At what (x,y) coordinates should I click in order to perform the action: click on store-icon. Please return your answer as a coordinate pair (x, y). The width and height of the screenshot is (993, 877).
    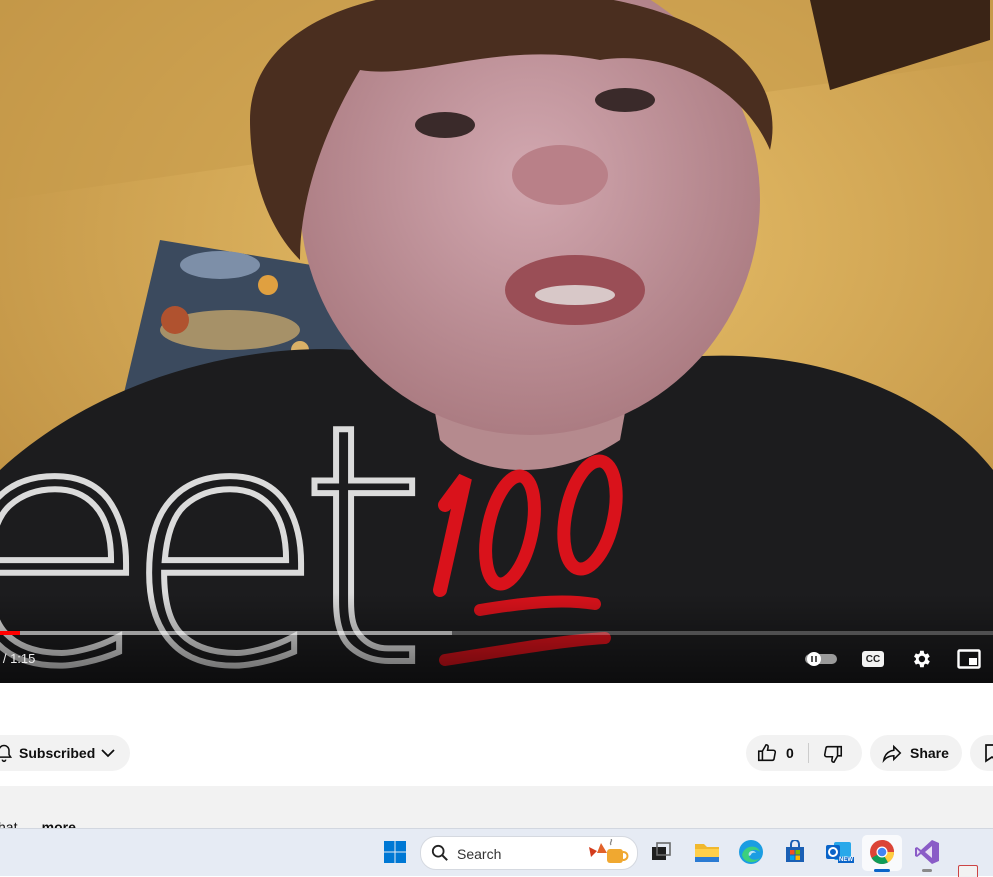
    Looking at the image, I should click on (795, 851).